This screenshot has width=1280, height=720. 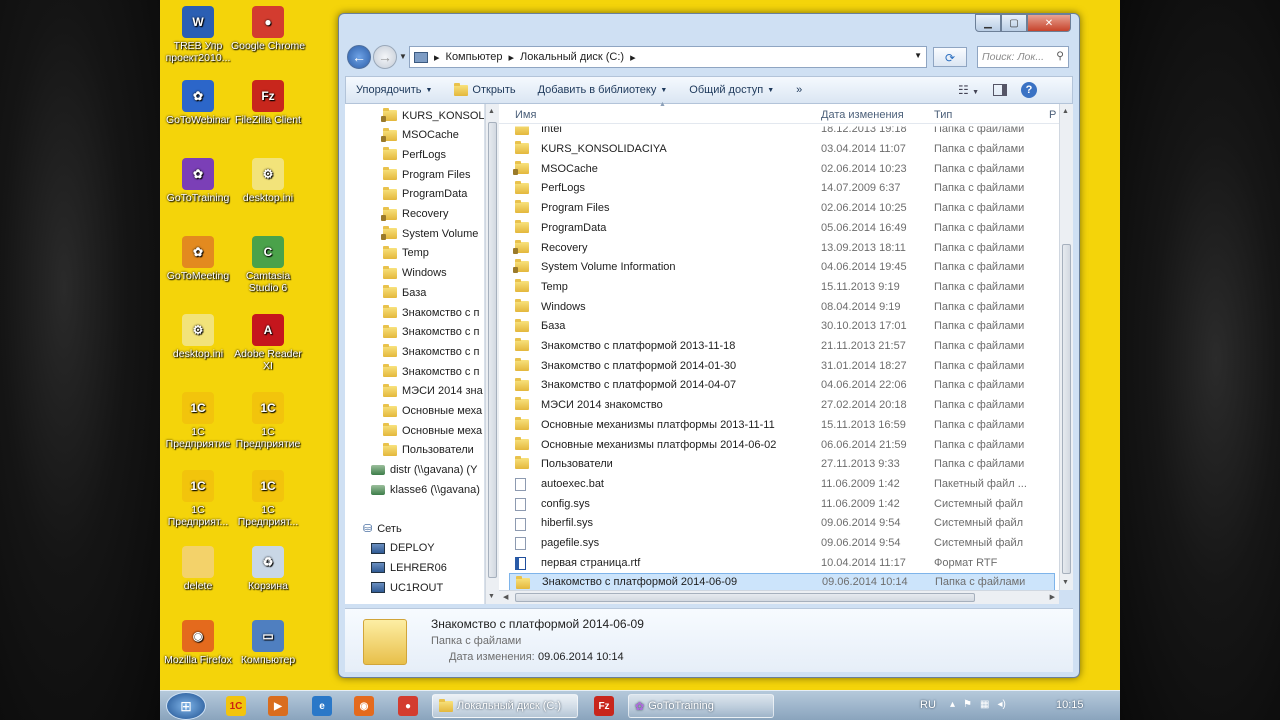 I want to click on desktop-icon: ✿ GoToTraining, so click(x=198, y=181).